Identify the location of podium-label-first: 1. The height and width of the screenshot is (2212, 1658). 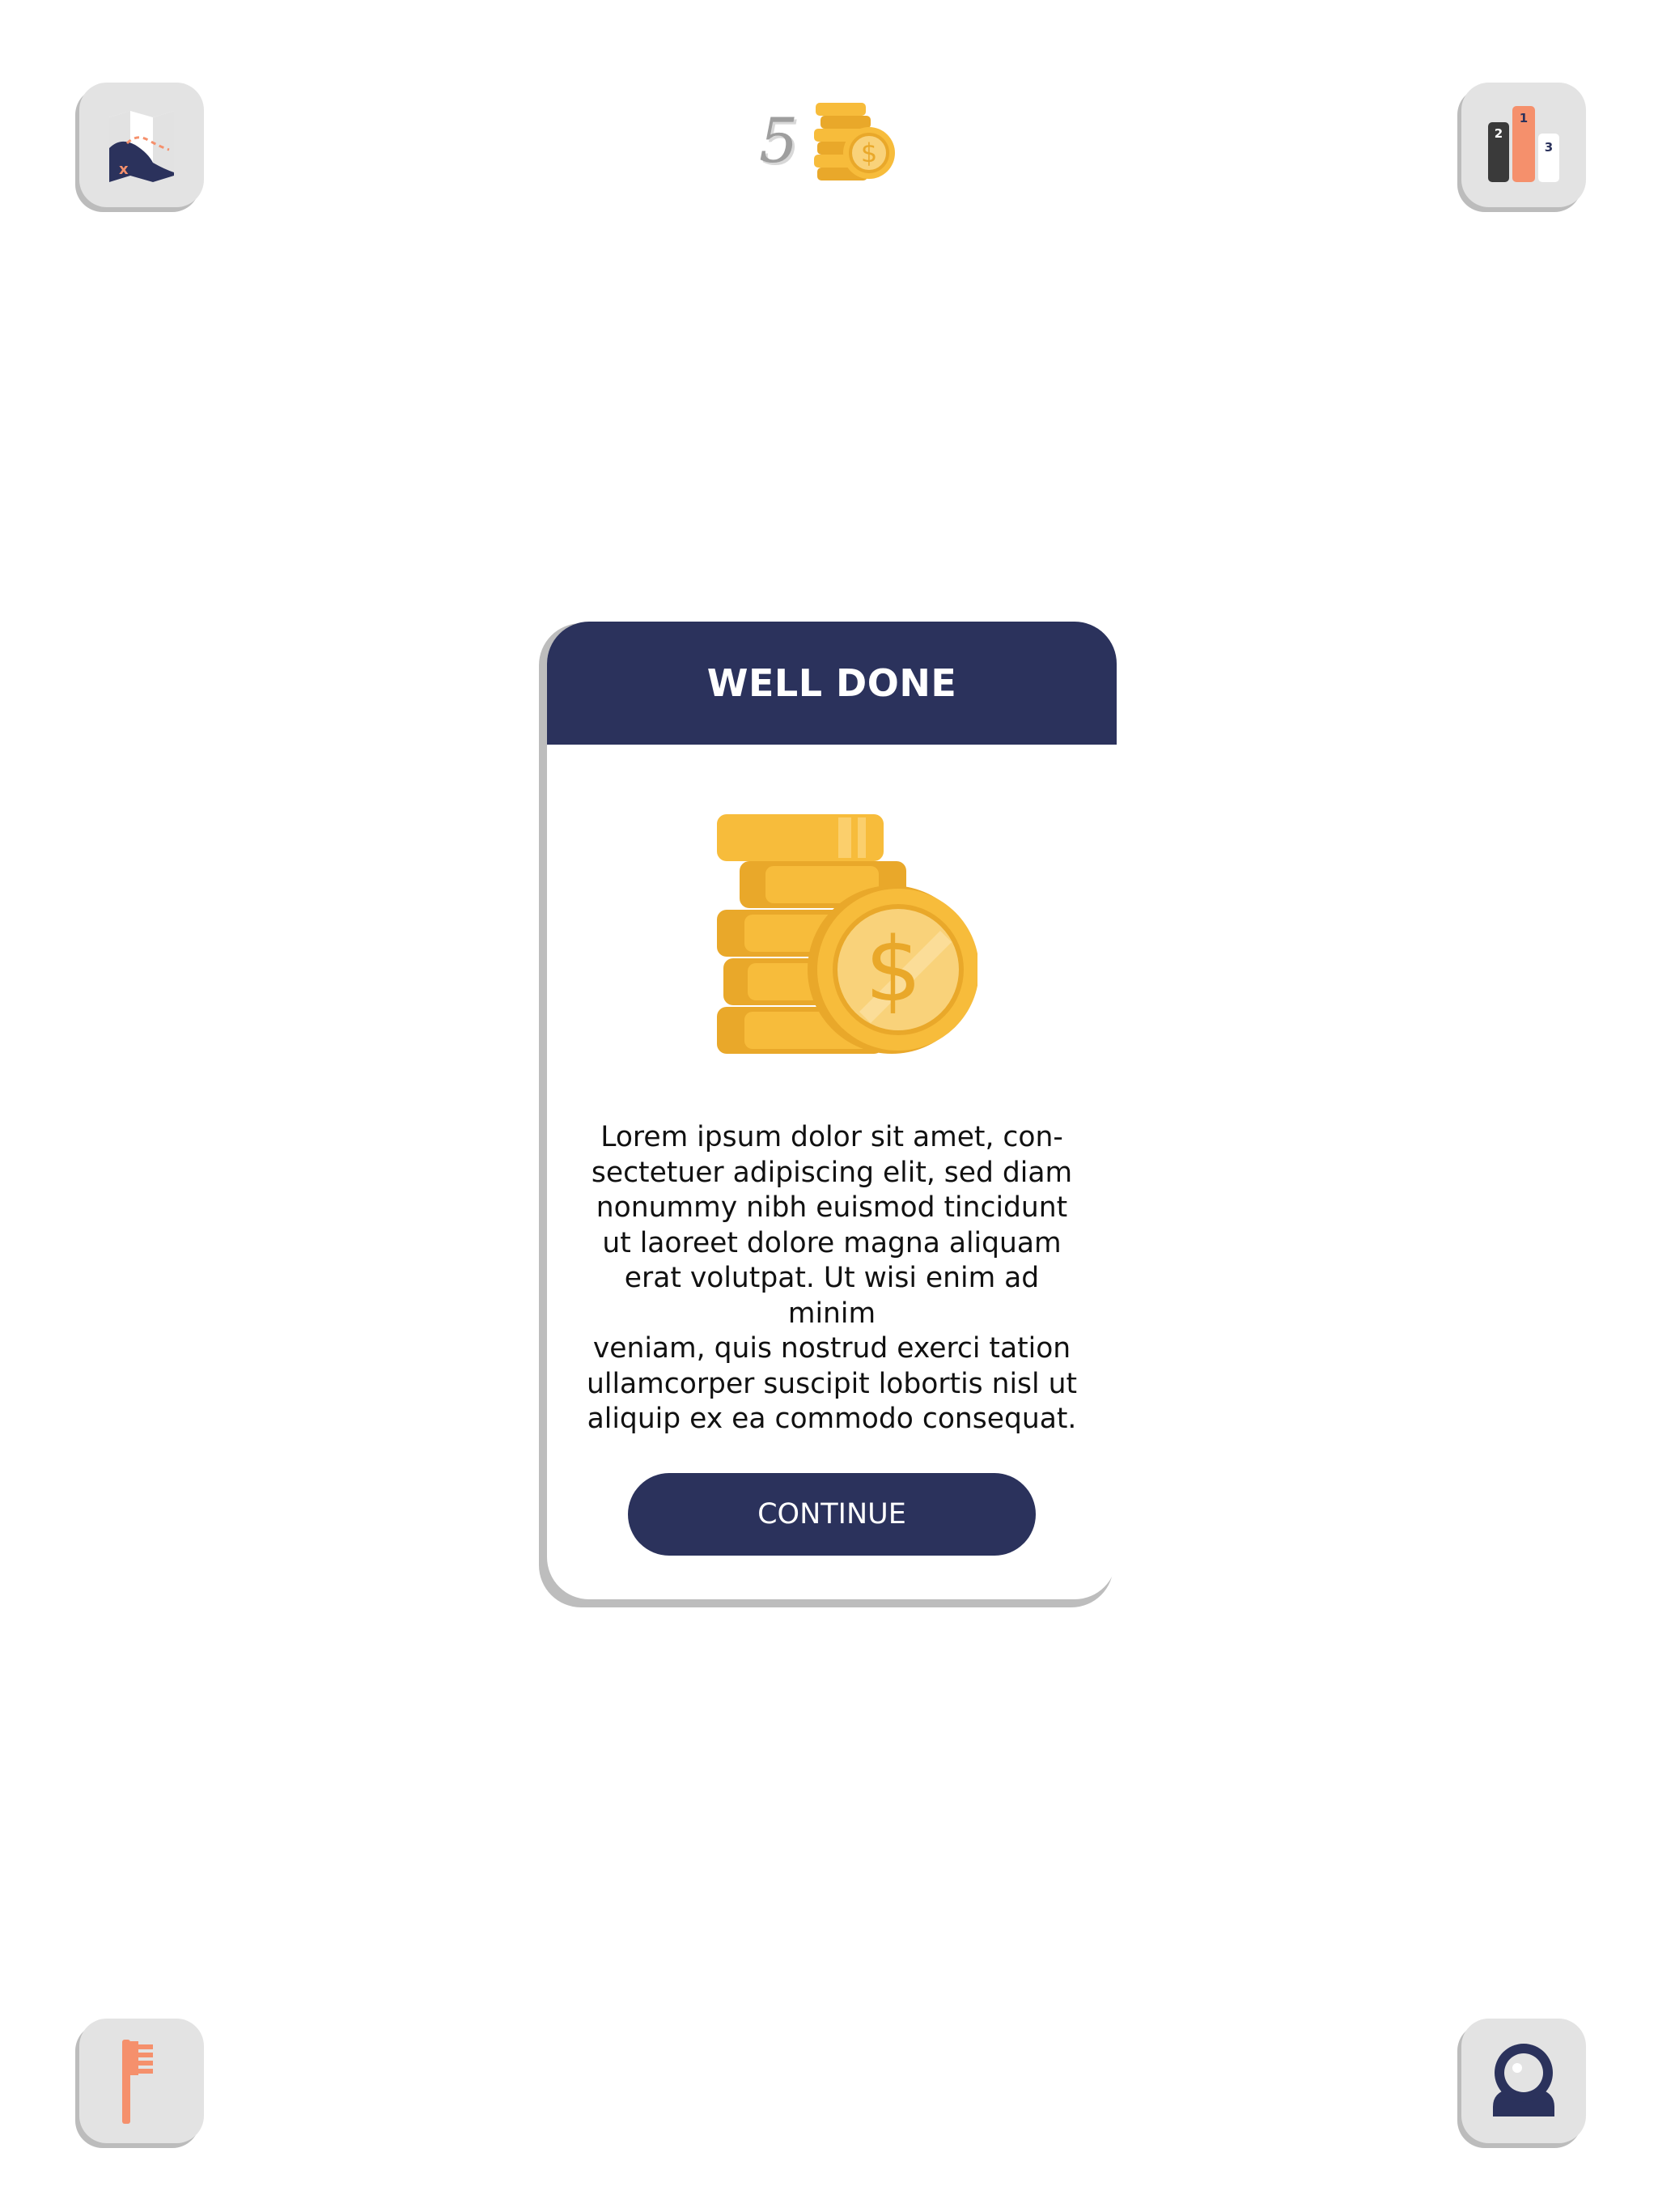
(1524, 118).